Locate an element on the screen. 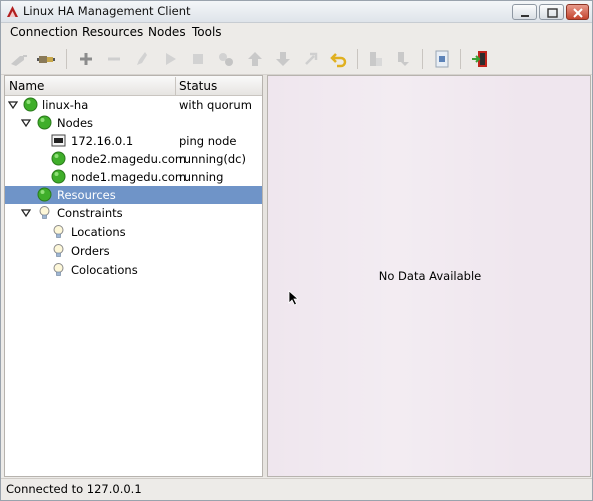  connection-status: Connected to 127.0.0.1 is located at coordinates (74, 489).